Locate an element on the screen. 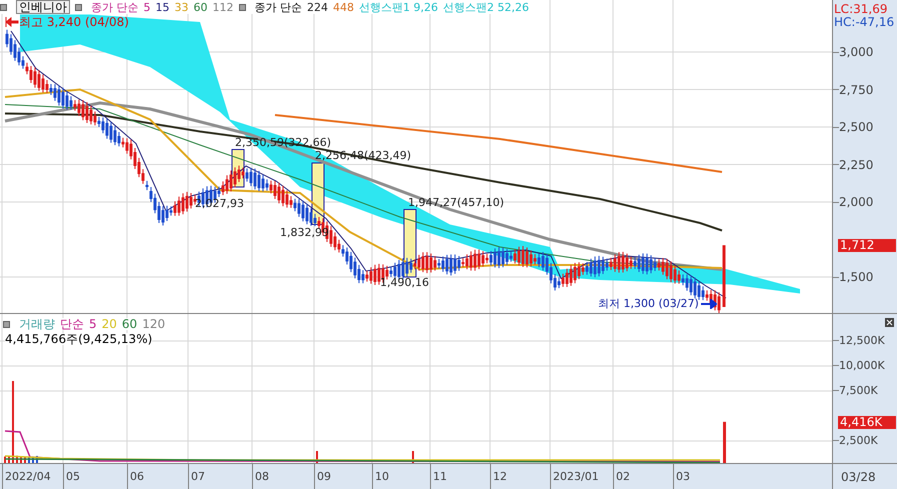  date-axis-label: 2022/04 is located at coordinates (28, 476).